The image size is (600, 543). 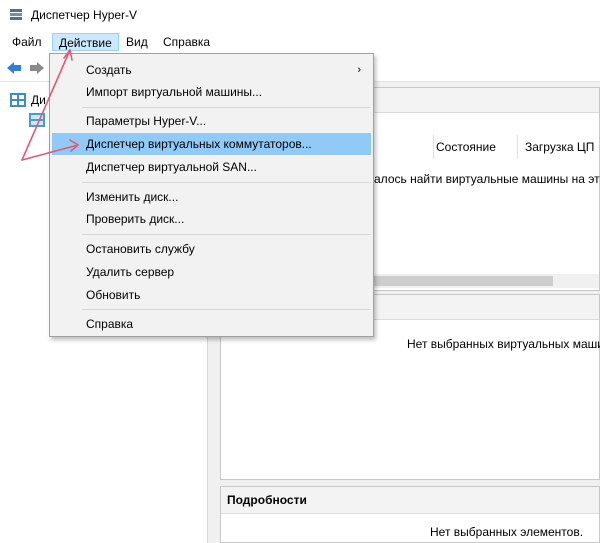 I want to click on column-cpu: Загрузка ЦП, so click(x=560, y=147).